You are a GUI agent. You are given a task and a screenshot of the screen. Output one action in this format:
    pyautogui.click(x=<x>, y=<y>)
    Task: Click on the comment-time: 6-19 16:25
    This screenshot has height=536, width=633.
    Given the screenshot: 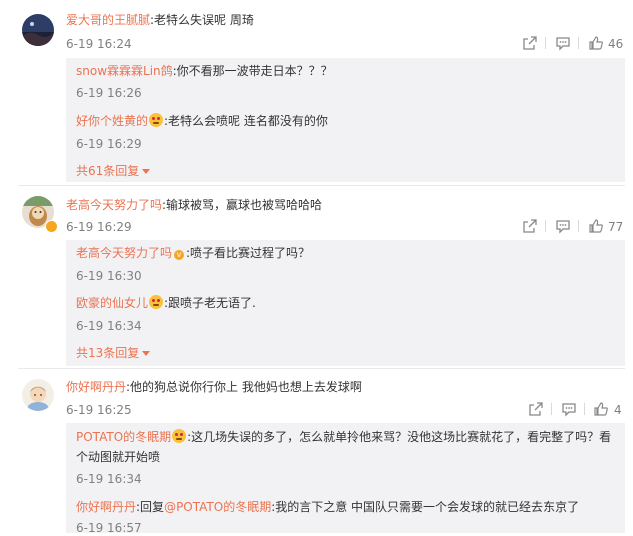 What is the action you would take?
    pyautogui.click(x=99, y=410)
    